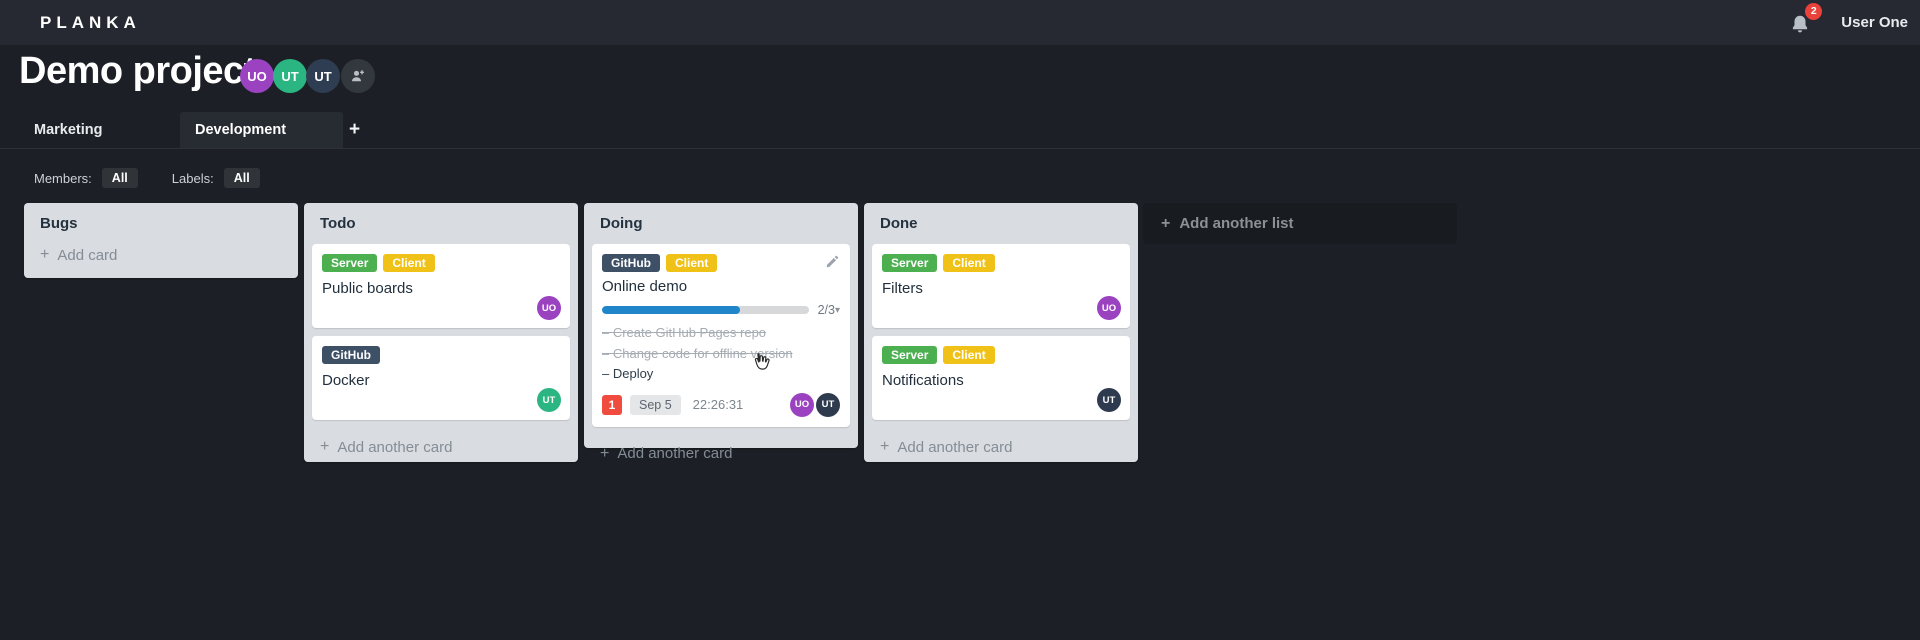  Describe the element at coordinates (1001, 378) in the screenshot. I see `card-notifications: Server Client Notifications UT` at that location.